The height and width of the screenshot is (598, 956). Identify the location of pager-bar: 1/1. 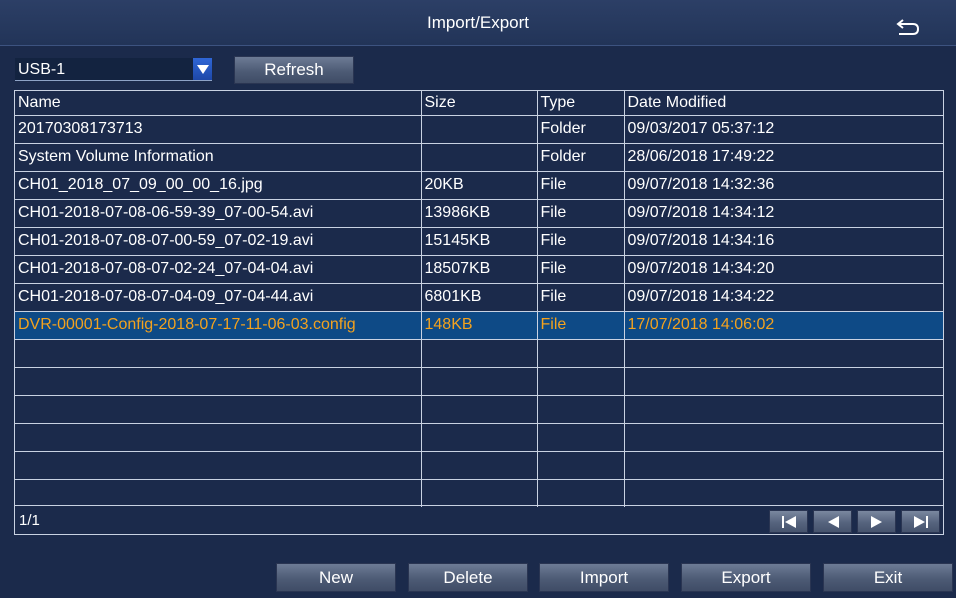
(479, 519).